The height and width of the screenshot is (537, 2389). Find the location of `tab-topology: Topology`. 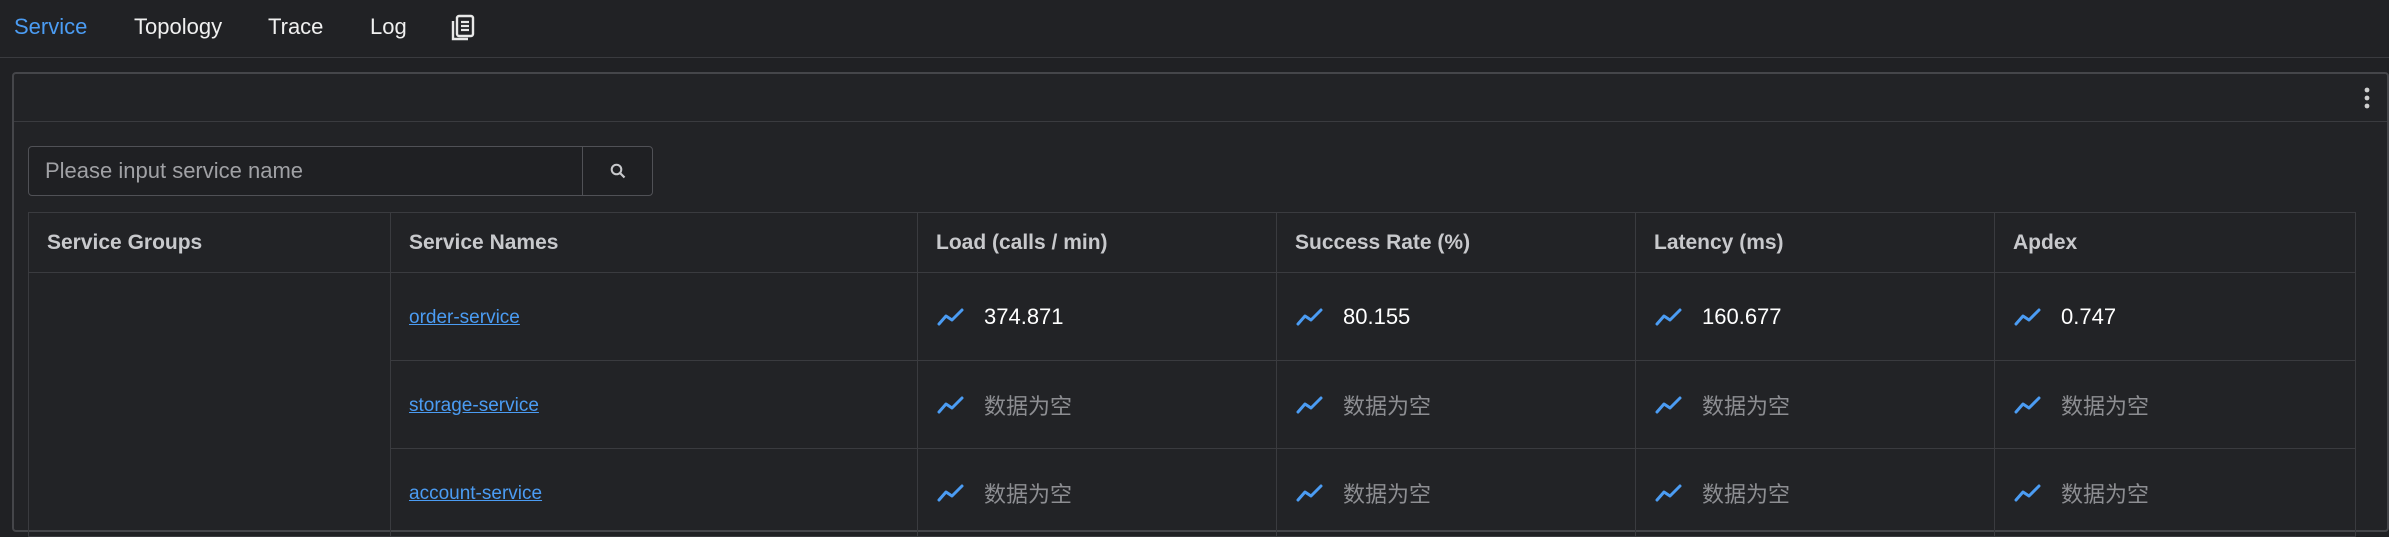

tab-topology: Topology is located at coordinates (178, 27).